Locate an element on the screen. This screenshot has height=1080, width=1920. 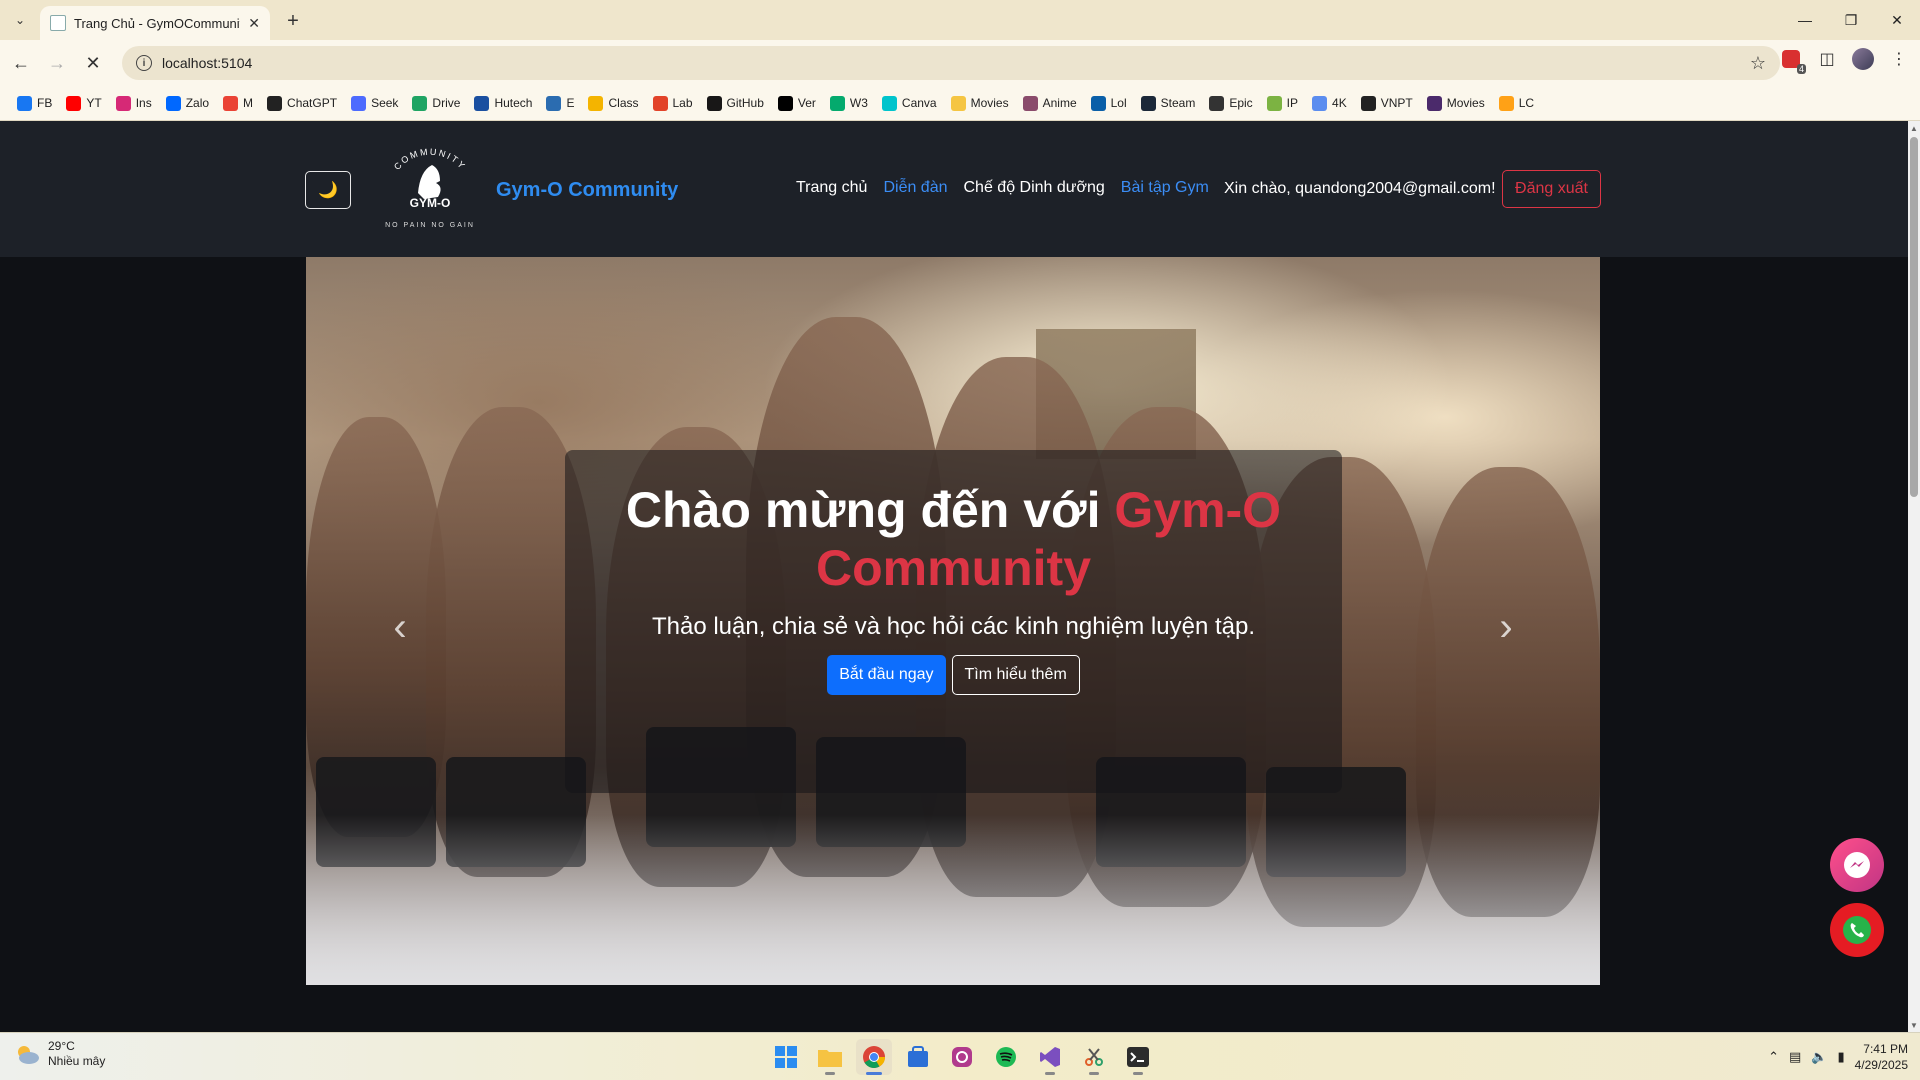
bookmark-item: Epic is located at coordinates (1230, 103).